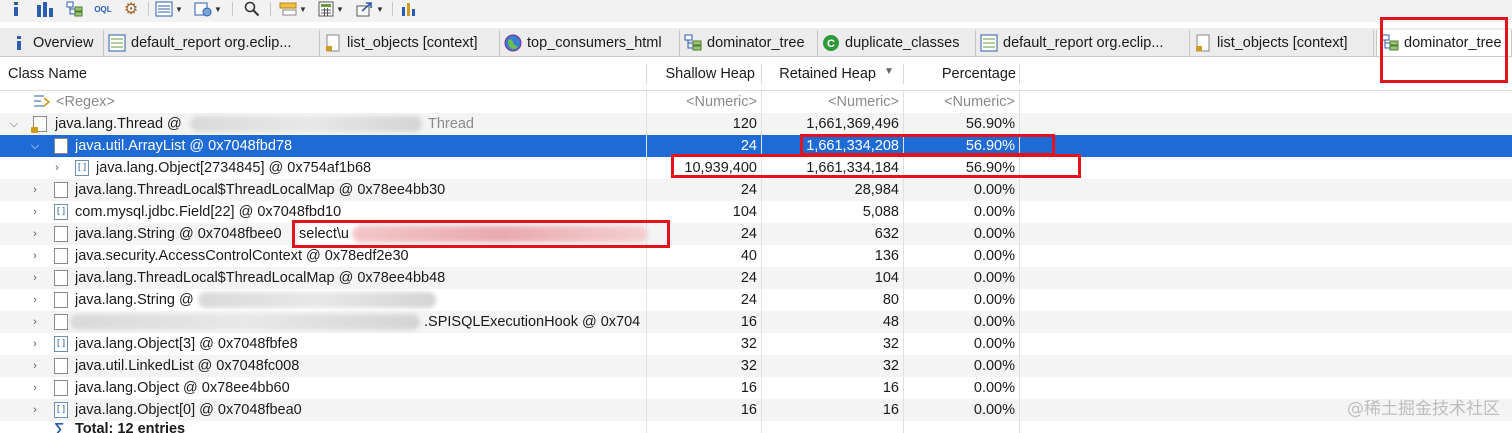 The height and width of the screenshot is (433, 1512). I want to click on tab-dominator-tree: dominator_tree, so click(749, 43).